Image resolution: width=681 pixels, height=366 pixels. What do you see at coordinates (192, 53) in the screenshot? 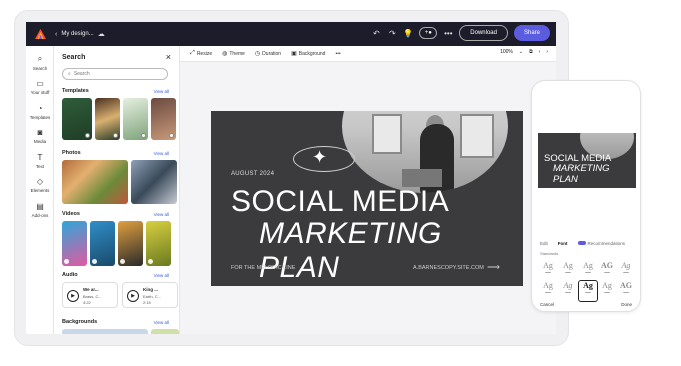
I see `resize-icon: ⤢` at bounding box center [192, 53].